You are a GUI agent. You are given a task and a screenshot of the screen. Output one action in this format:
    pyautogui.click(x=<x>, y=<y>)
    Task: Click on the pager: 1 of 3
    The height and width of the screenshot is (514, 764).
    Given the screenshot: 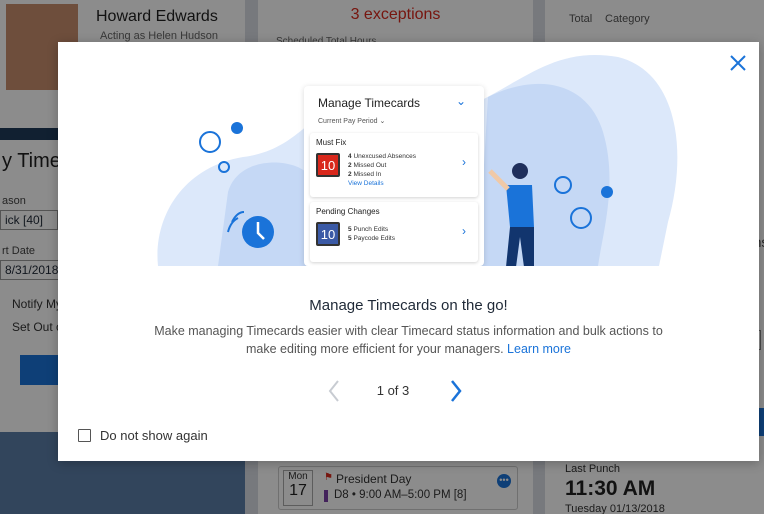 What is the action you would take?
    pyautogui.click(x=408, y=391)
    